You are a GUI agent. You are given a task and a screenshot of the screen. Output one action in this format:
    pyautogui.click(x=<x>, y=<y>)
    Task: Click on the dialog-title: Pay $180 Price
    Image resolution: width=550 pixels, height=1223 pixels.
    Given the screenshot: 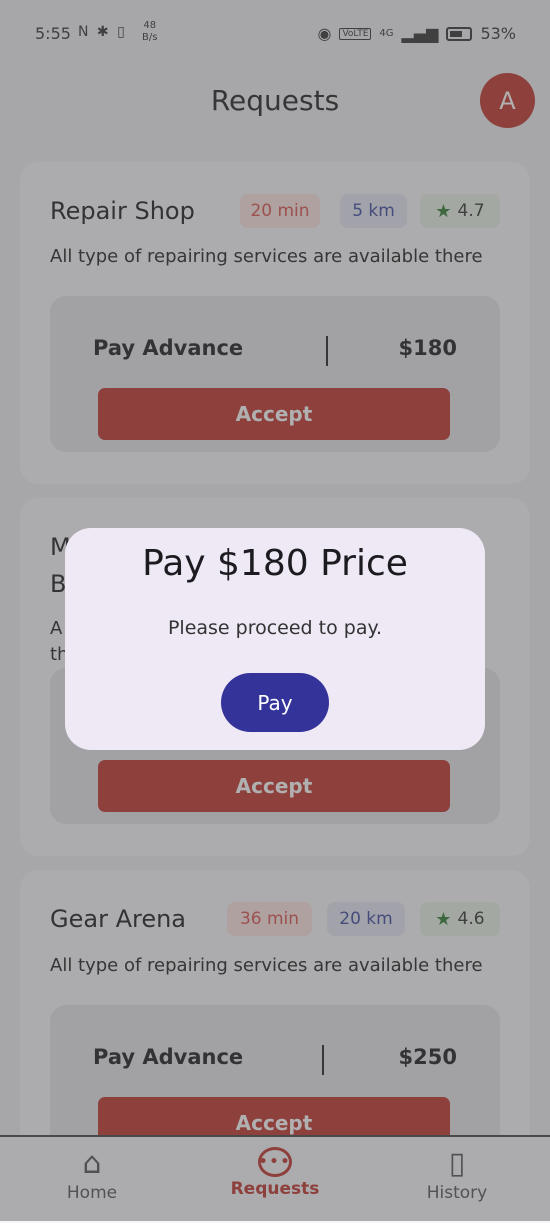 What is the action you would take?
    pyautogui.click(x=275, y=563)
    